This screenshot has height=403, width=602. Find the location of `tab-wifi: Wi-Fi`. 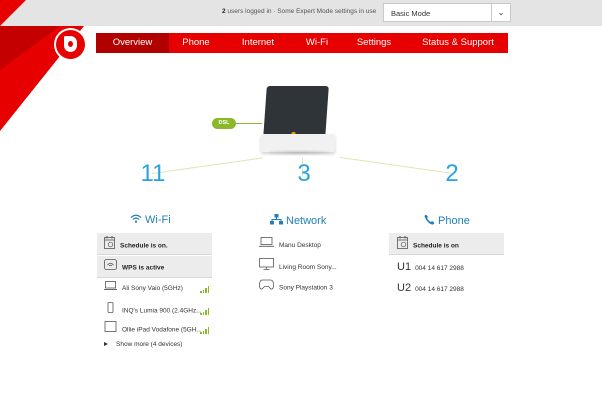

tab-wifi: Wi-Fi is located at coordinates (317, 43).